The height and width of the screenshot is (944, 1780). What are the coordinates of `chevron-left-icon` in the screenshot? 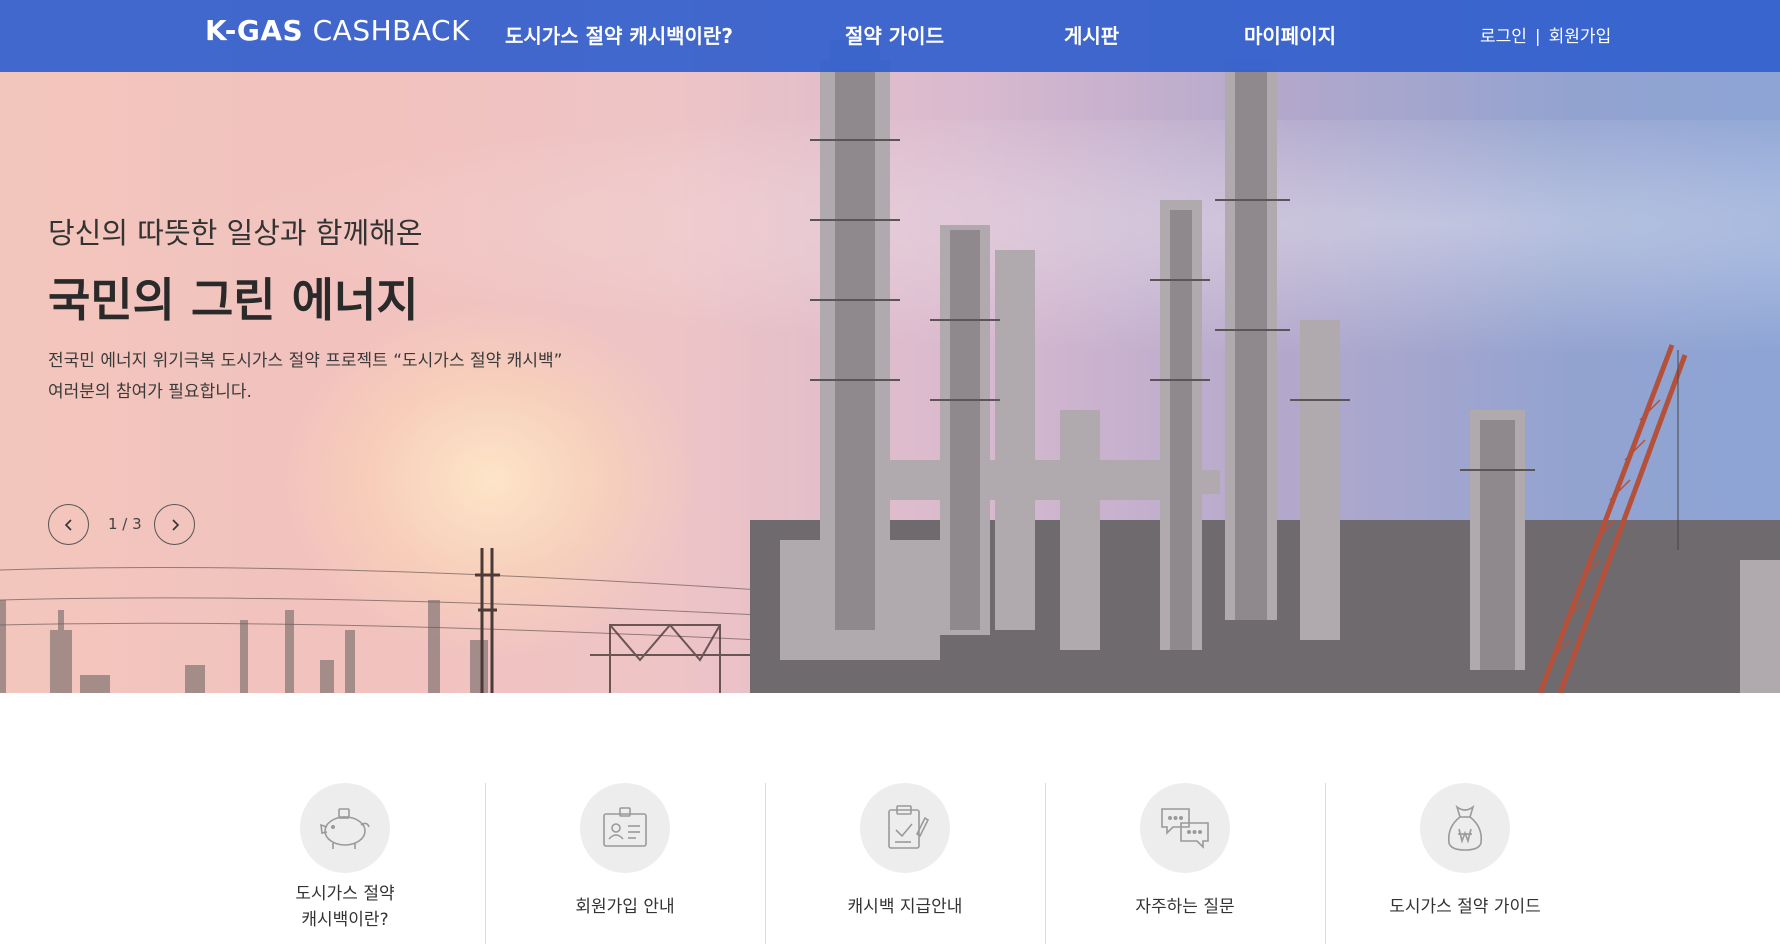 It's located at (68, 524).